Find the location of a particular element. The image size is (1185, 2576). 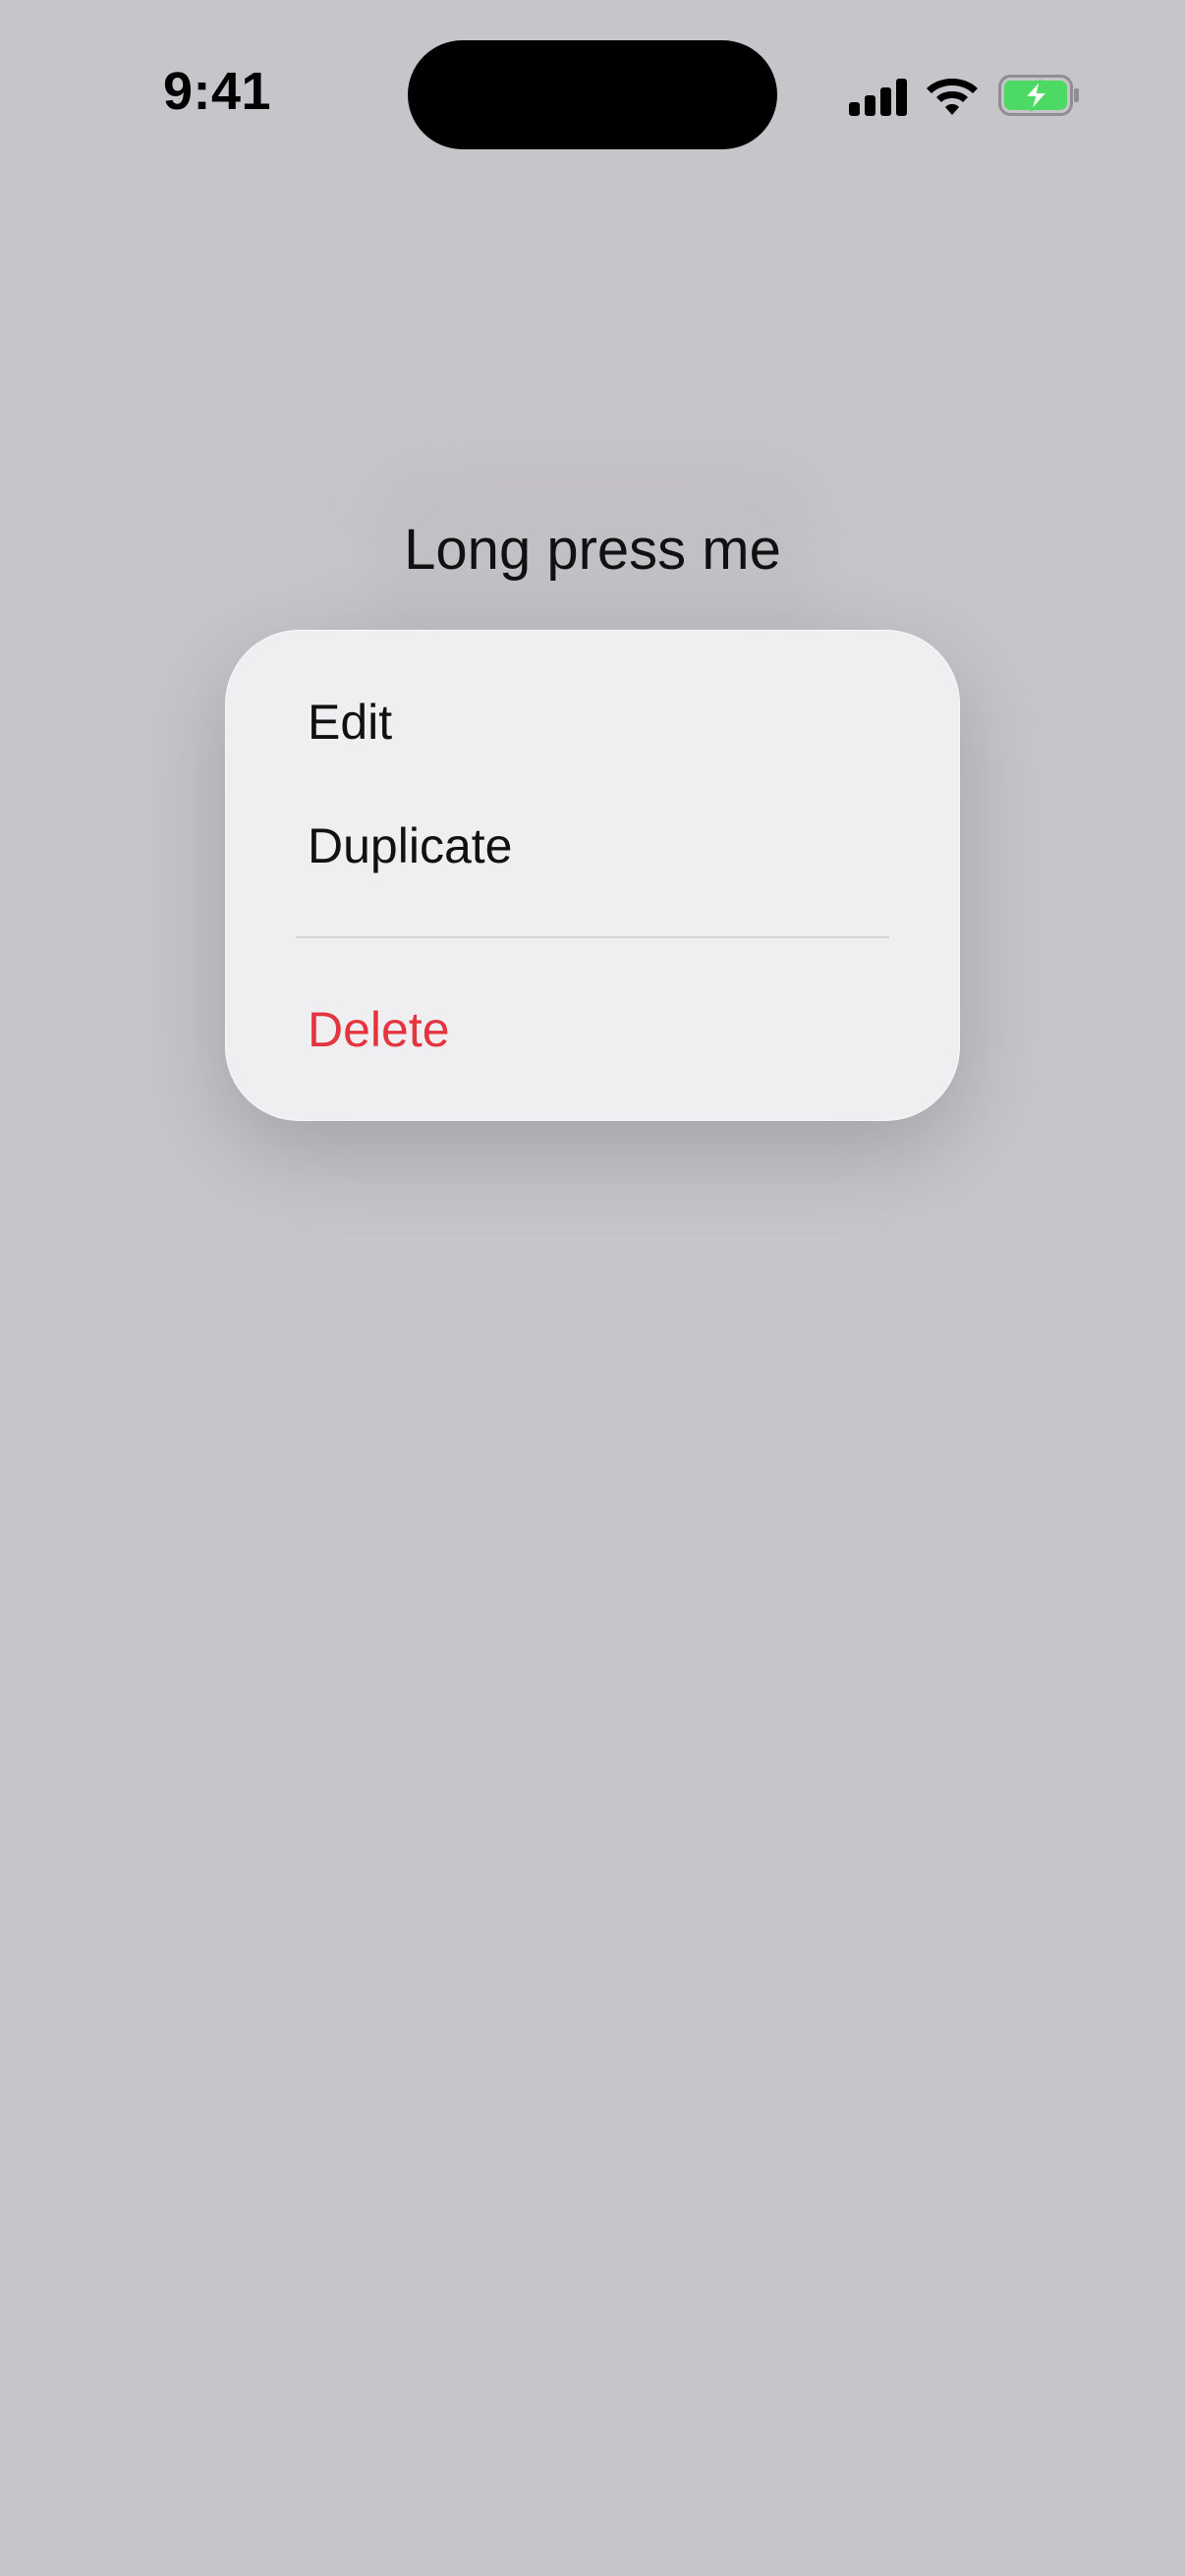

wifi-icon is located at coordinates (953, 97).